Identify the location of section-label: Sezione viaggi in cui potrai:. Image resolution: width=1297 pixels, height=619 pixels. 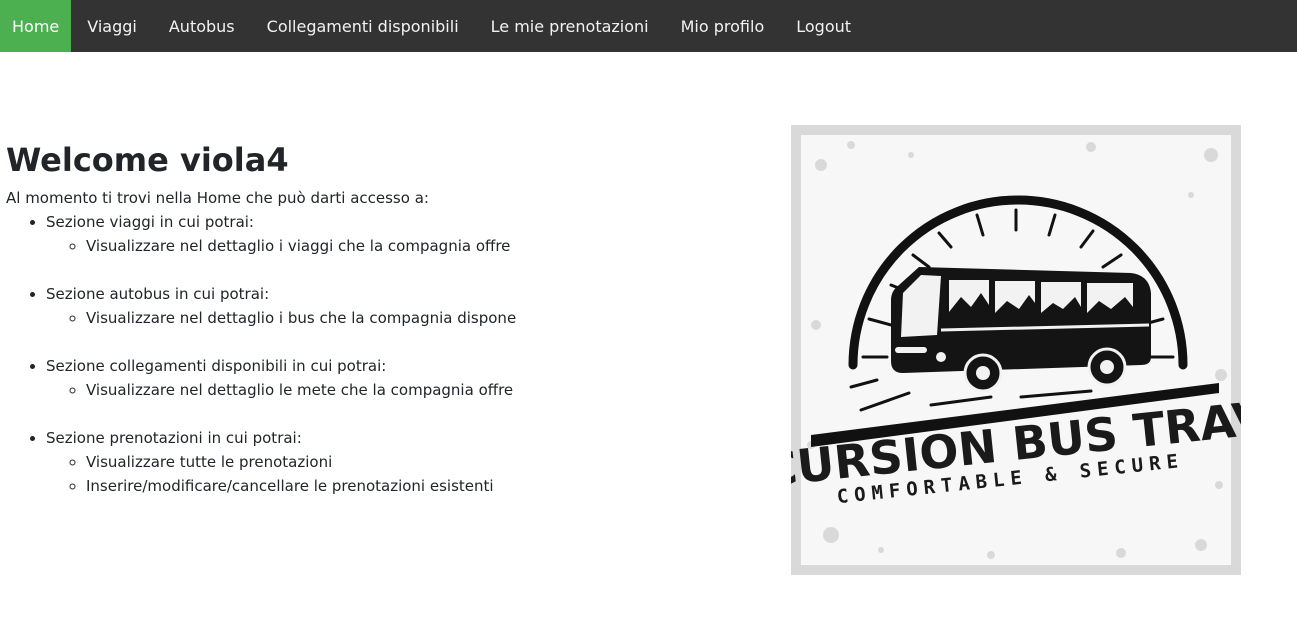
(150, 222).